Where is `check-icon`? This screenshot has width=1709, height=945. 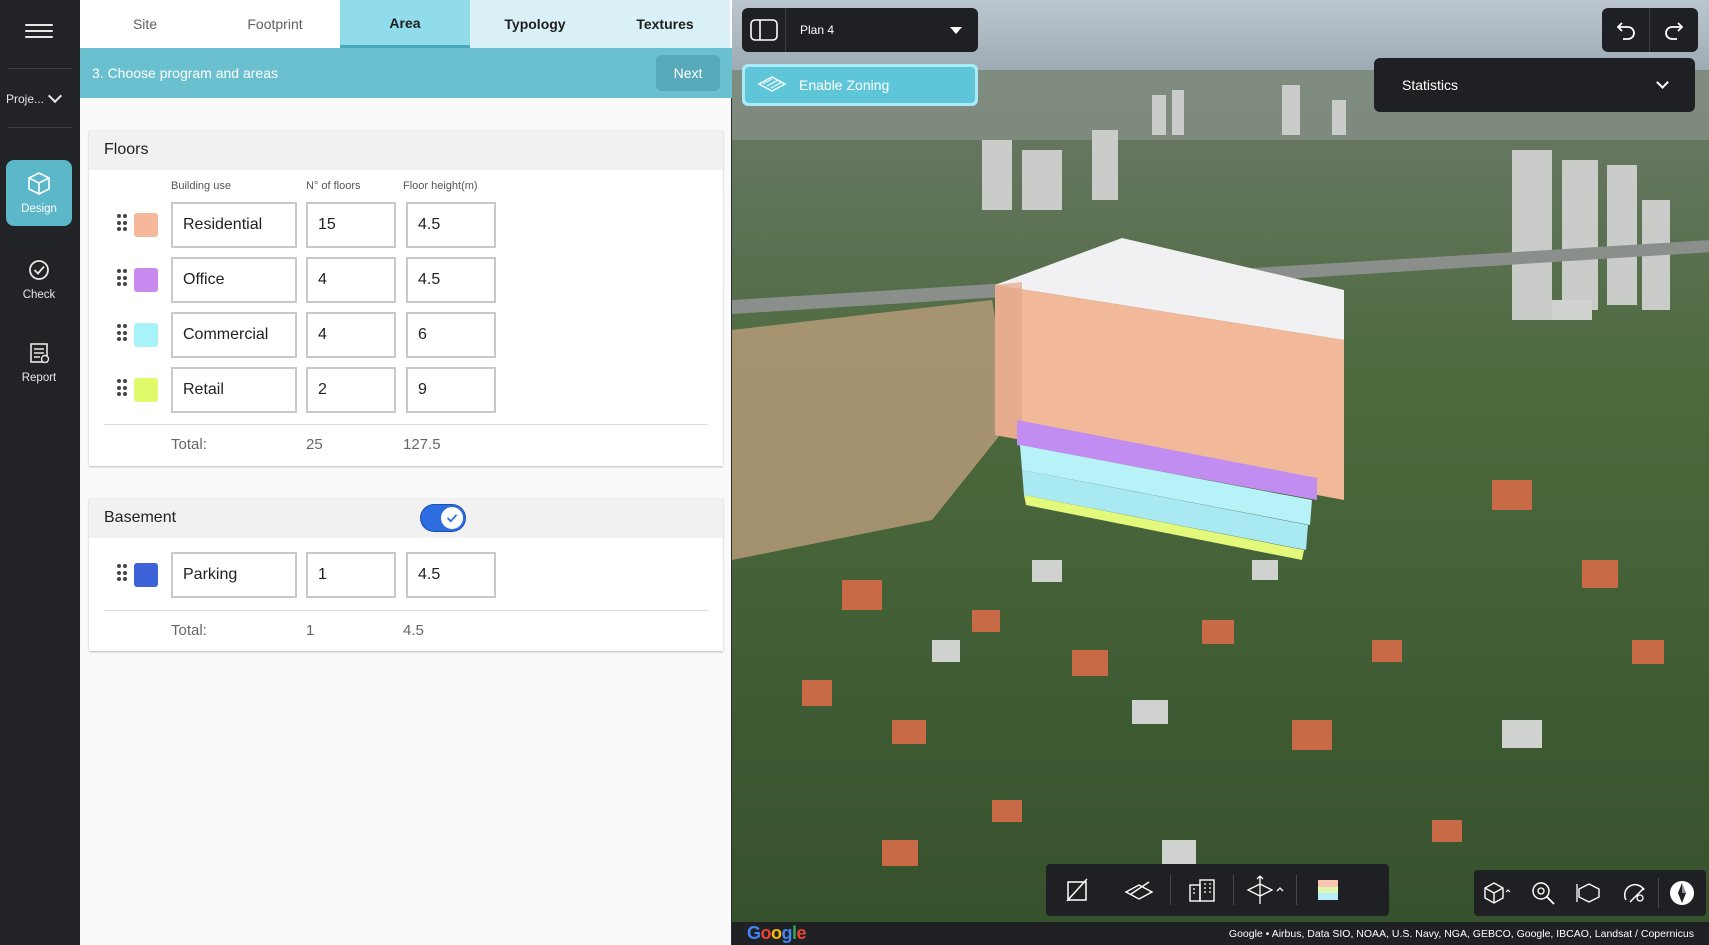
check-icon is located at coordinates (452, 518).